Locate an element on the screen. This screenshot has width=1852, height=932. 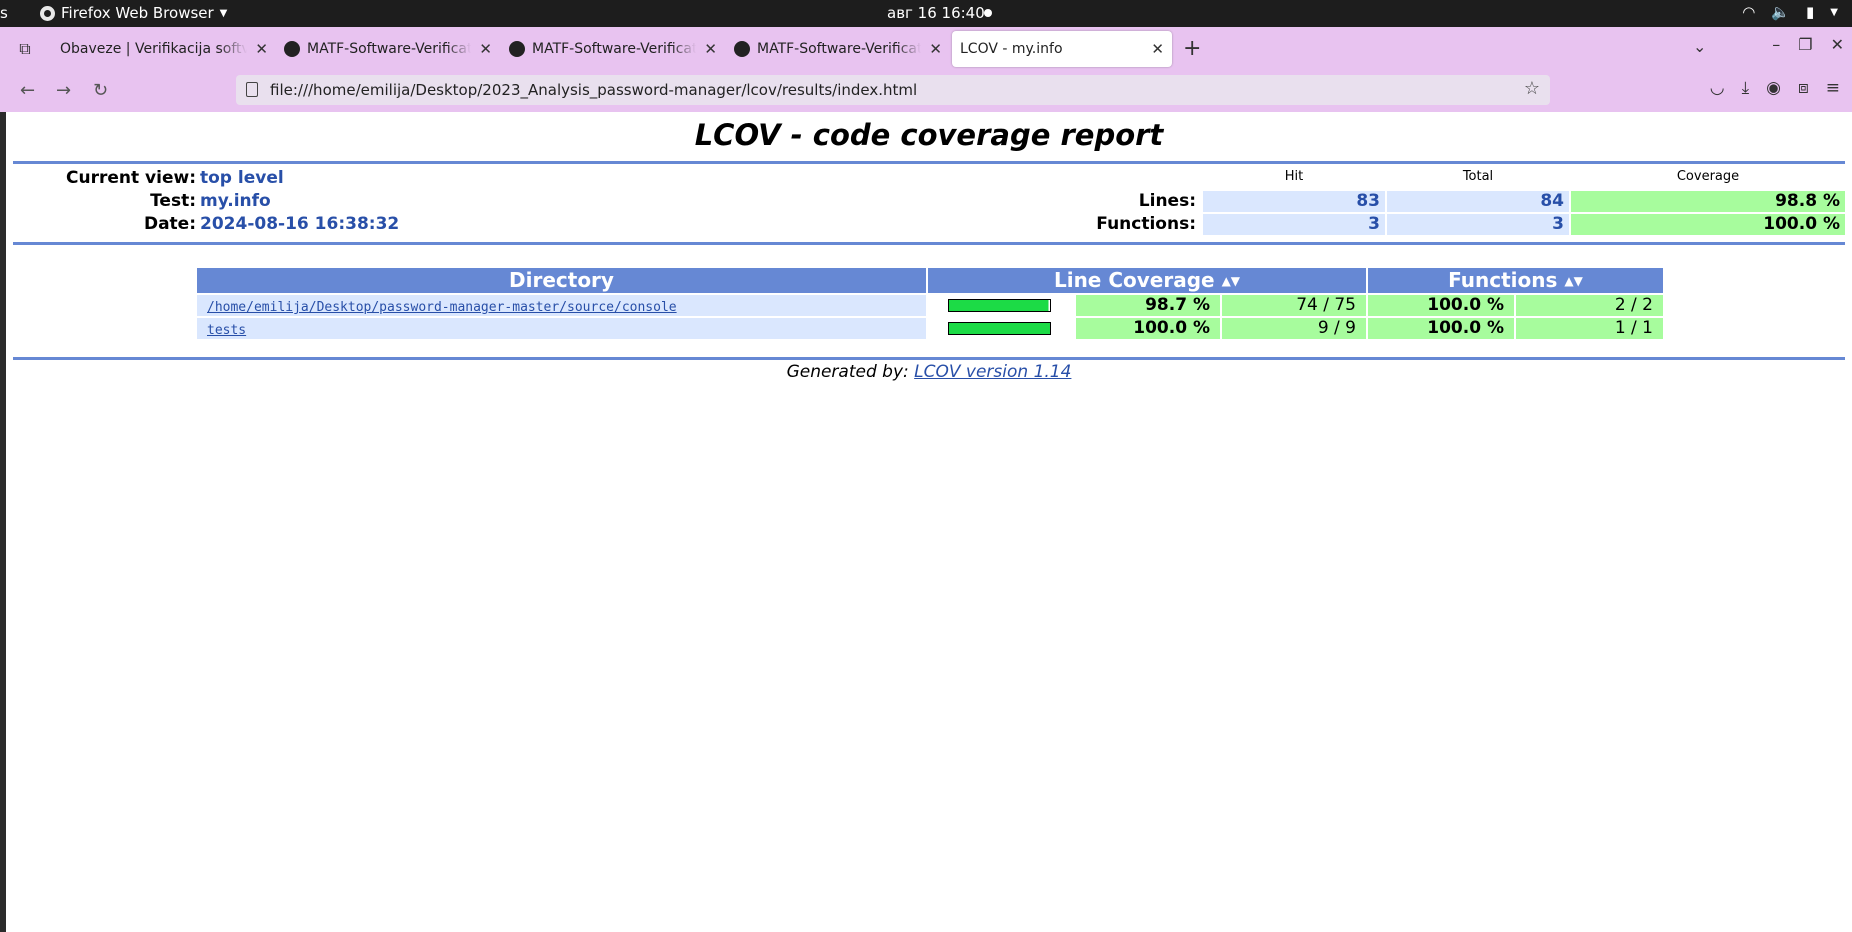
minimize-icon: – is located at coordinates (1776, 44).